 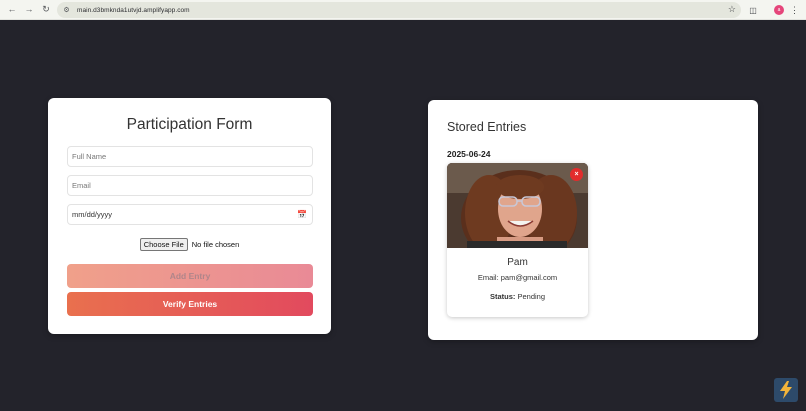 What do you see at coordinates (517, 262) in the screenshot?
I see `entry-name: Pam` at bounding box center [517, 262].